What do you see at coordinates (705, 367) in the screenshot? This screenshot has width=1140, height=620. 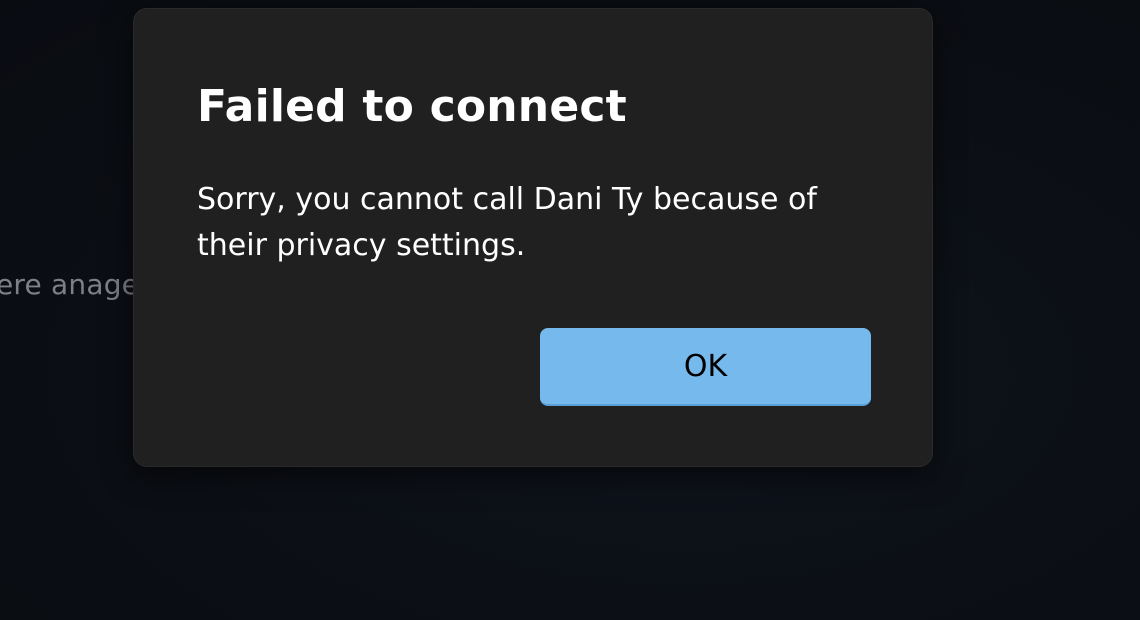 I see `ok-button: OK` at bounding box center [705, 367].